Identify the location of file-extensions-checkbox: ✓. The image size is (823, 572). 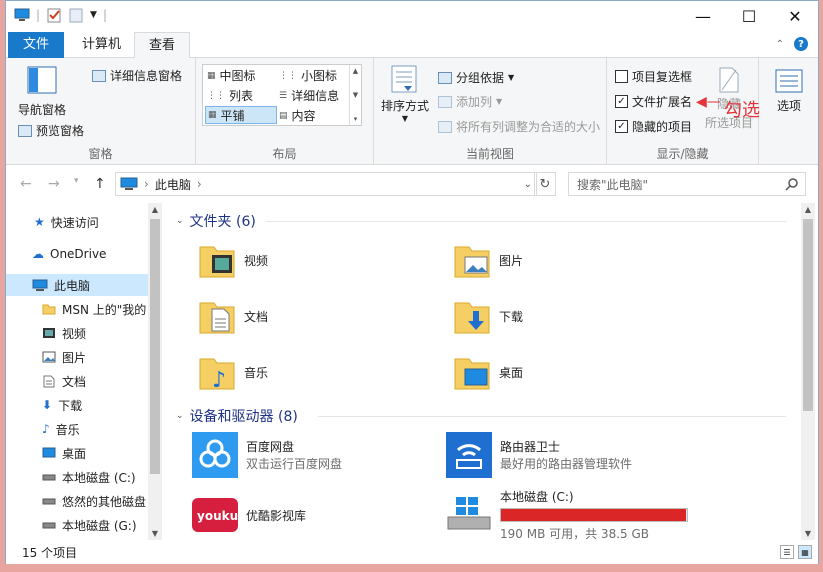
(621, 101).